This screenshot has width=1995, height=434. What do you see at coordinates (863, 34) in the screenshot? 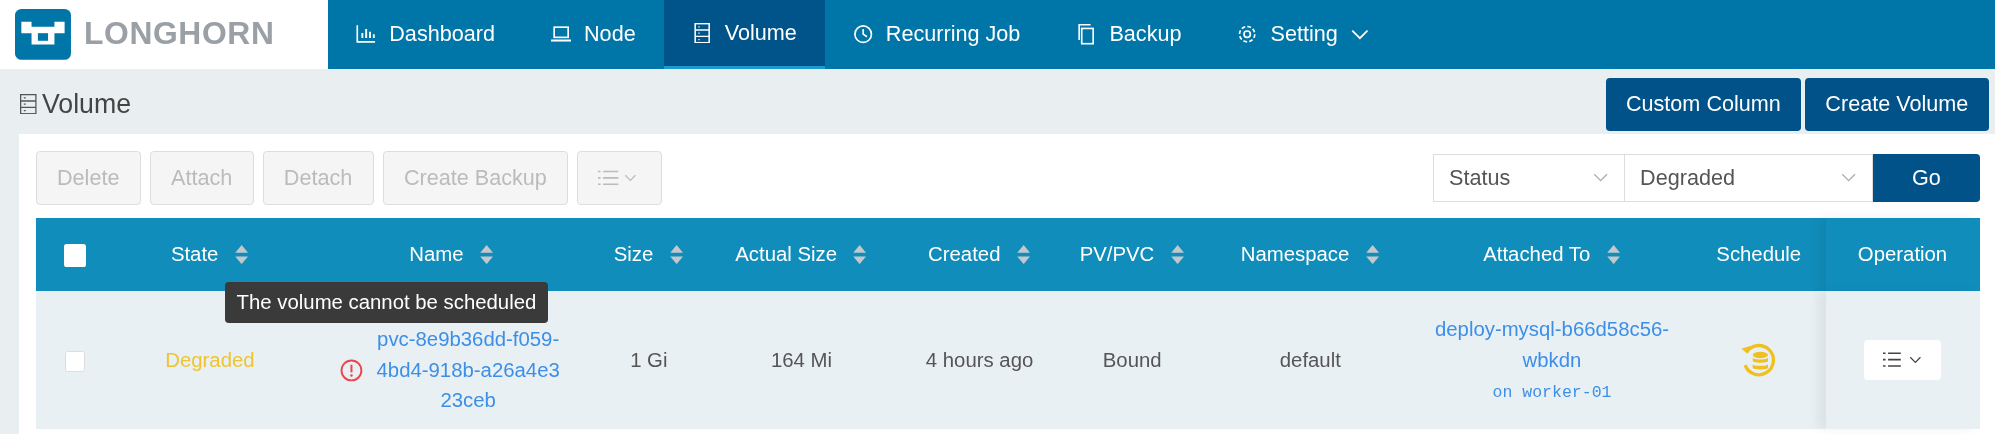
I see `clock-icon` at bounding box center [863, 34].